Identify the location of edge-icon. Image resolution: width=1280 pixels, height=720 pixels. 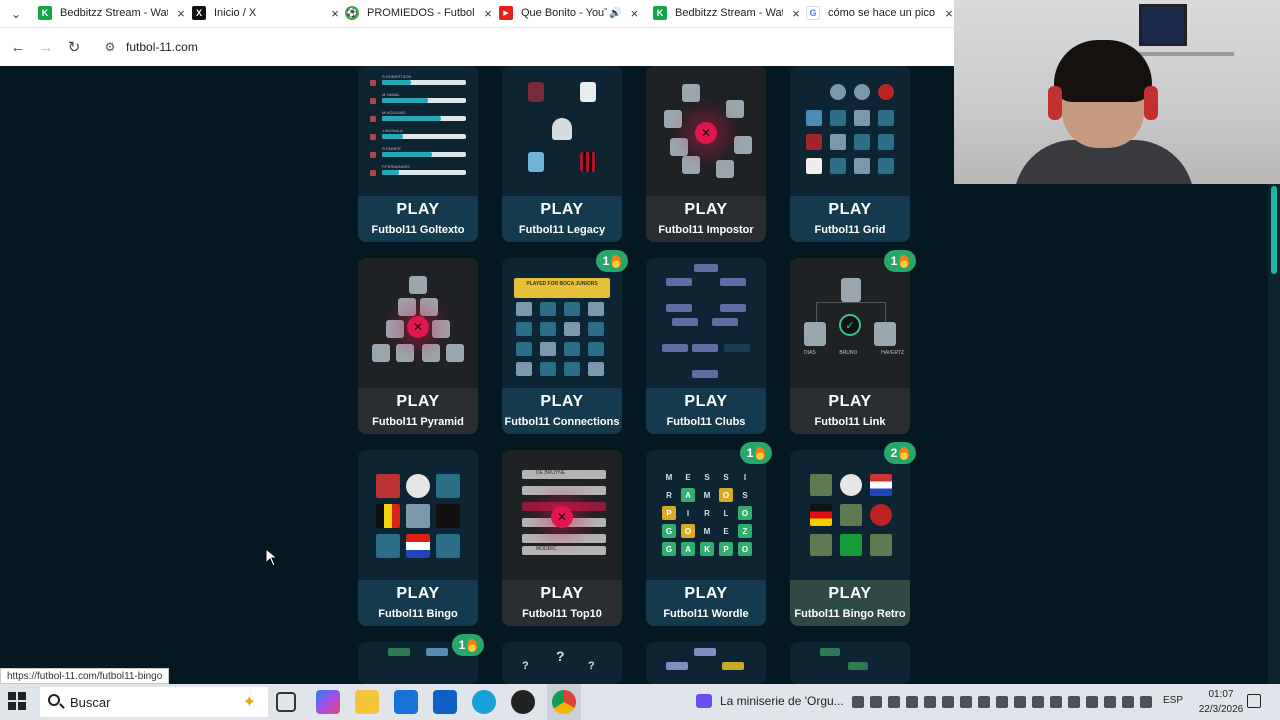
(484, 702).